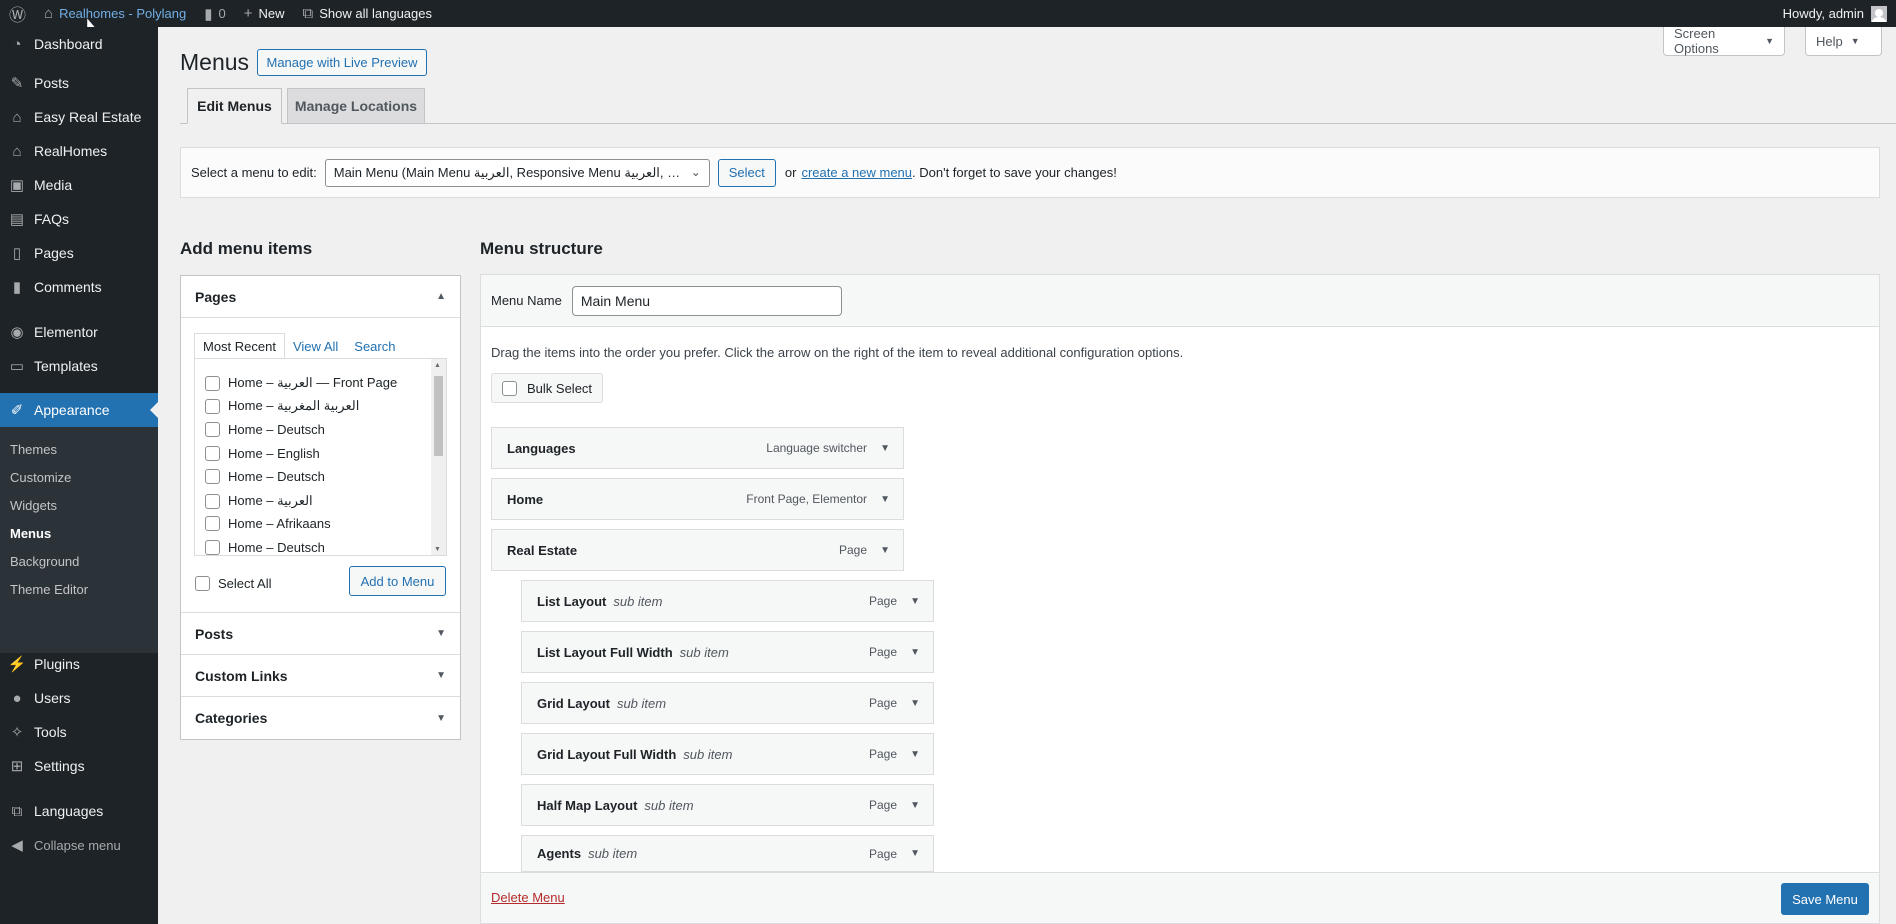 The width and height of the screenshot is (1896, 924). What do you see at coordinates (30, 533) in the screenshot?
I see `submenu-menus: Menus` at bounding box center [30, 533].